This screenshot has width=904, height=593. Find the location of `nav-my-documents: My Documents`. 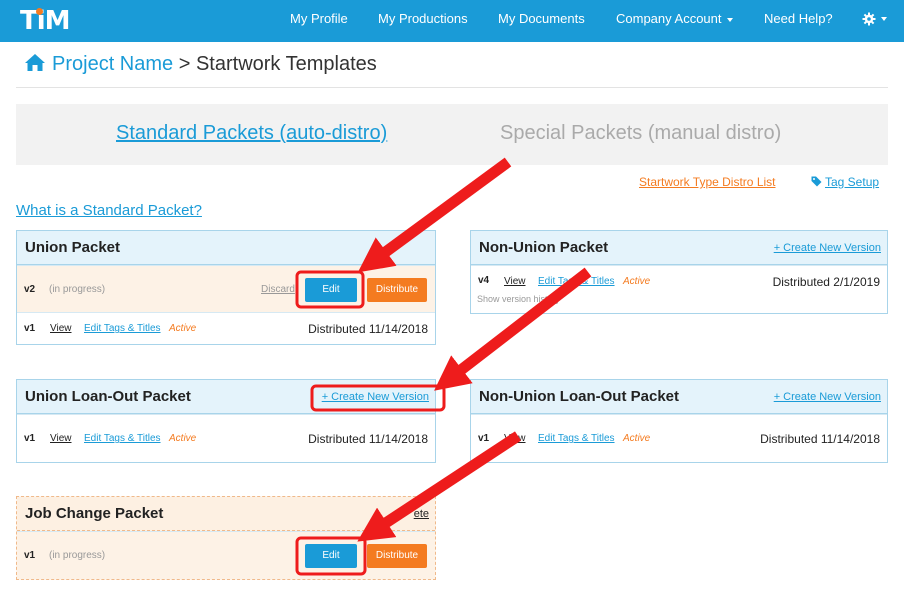

nav-my-documents: My Documents is located at coordinates (541, 18).